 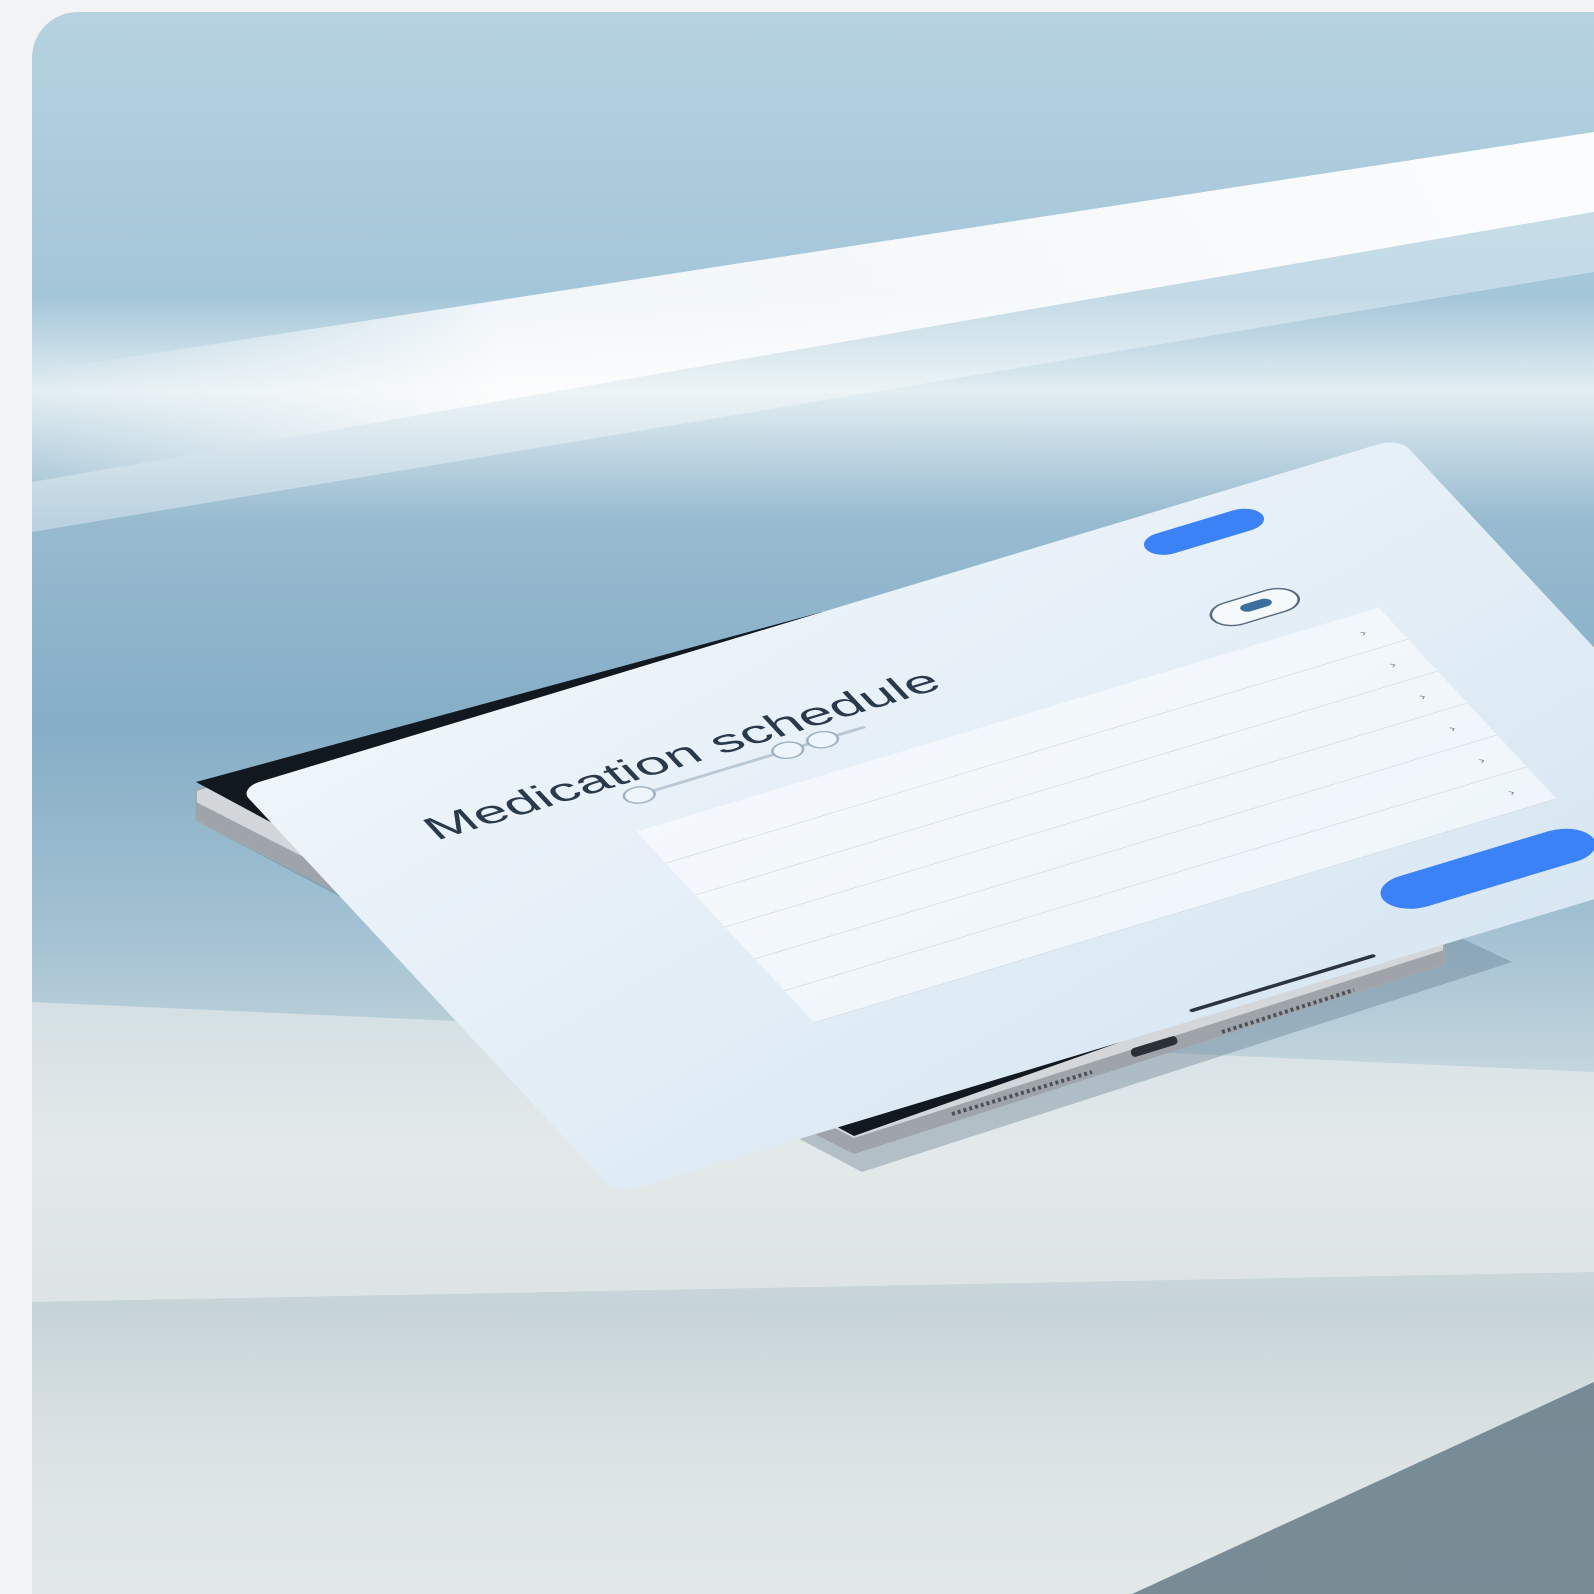 I want to click on reminder-toggle, so click(x=1254, y=607).